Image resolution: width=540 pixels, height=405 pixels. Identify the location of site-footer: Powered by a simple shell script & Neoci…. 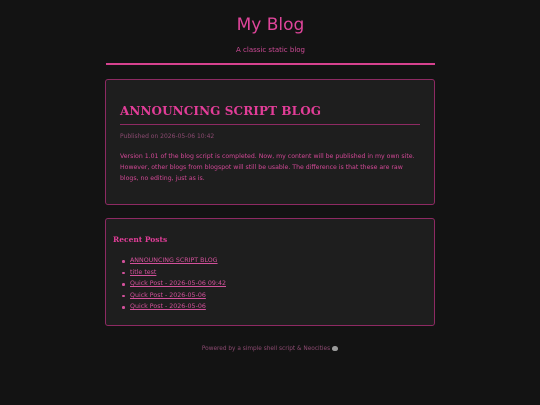
(270, 349).